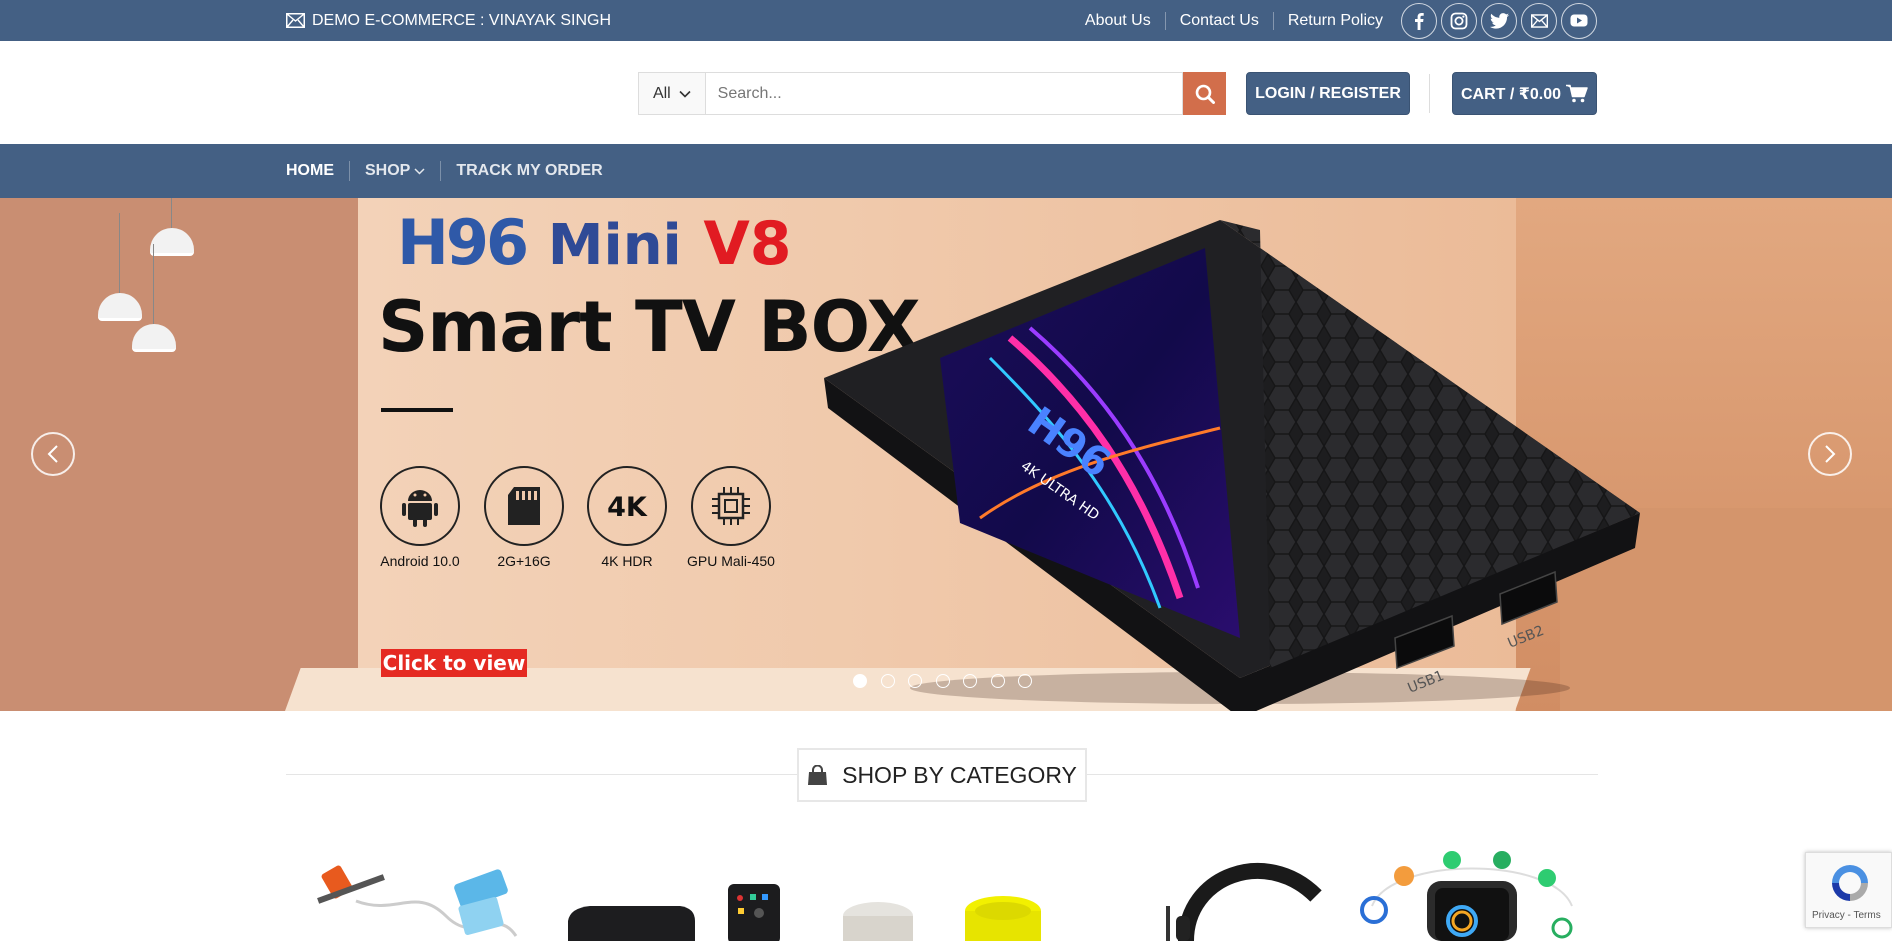 The image size is (1892, 941). I want to click on slider-next-button, so click(1830, 454).